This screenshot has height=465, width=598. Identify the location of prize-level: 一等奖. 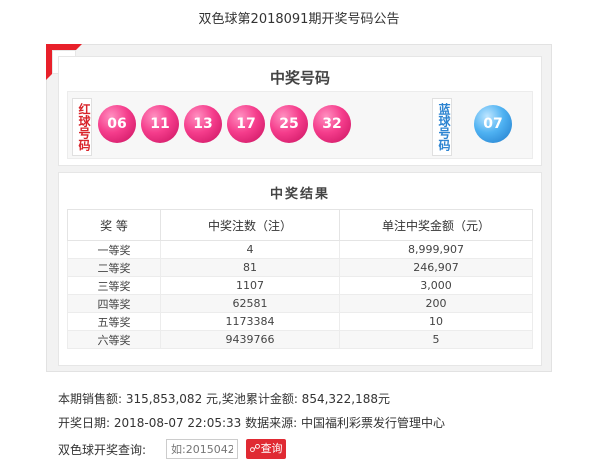
(114, 249).